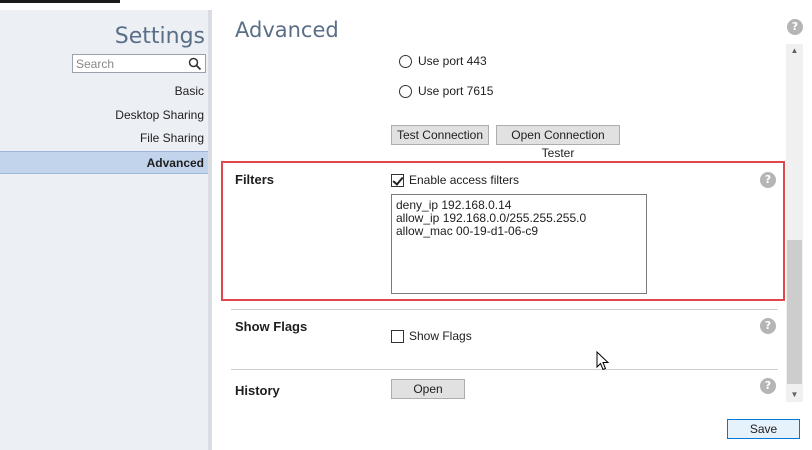  I want to click on search-input, so click(129, 63).